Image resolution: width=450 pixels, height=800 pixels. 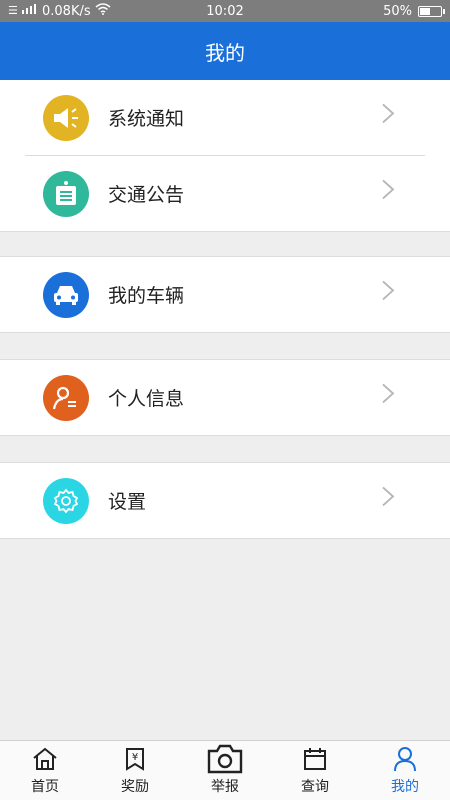 What do you see at coordinates (135, 787) in the screenshot?
I see `nav-label: 奖励` at bounding box center [135, 787].